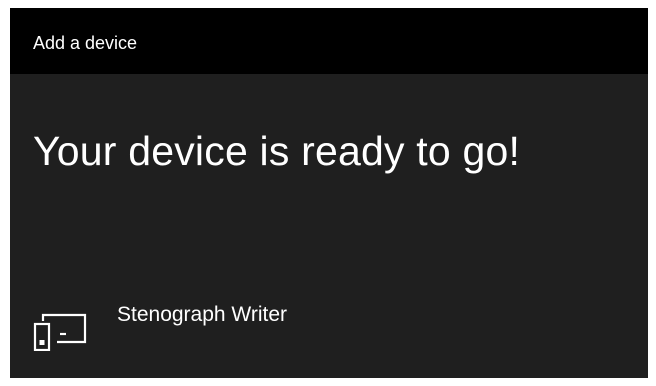  What do you see at coordinates (202, 314) in the screenshot?
I see `device-name: Stenograph Writer` at bounding box center [202, 314].